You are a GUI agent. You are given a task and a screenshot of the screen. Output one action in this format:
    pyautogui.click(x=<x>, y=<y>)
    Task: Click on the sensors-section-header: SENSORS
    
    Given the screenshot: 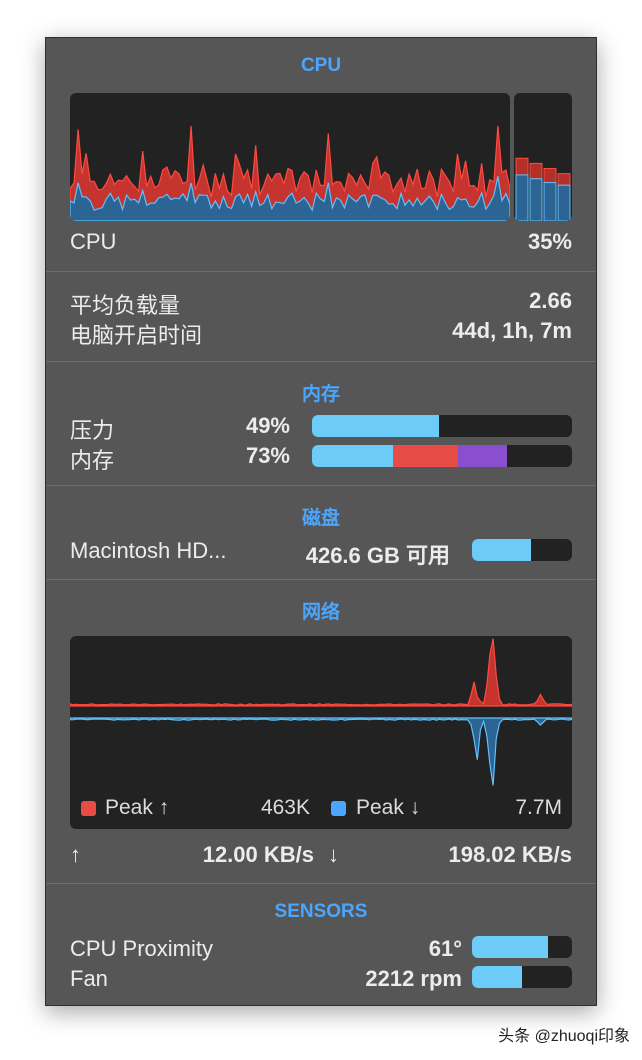 What is the action you would take?
    pyautogui.click(x=321, y=911)
    